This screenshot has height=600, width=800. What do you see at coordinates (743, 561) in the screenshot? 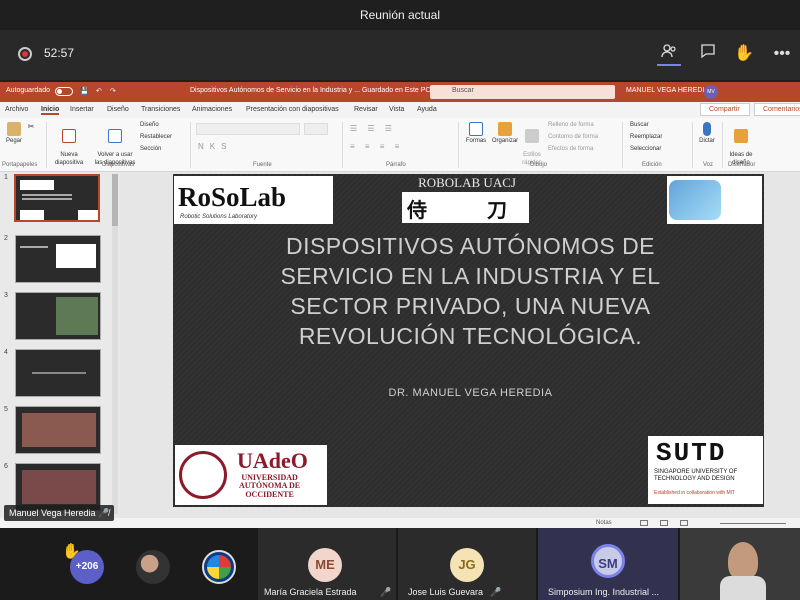
I see `participant-video` at bounding box center [743, 561].